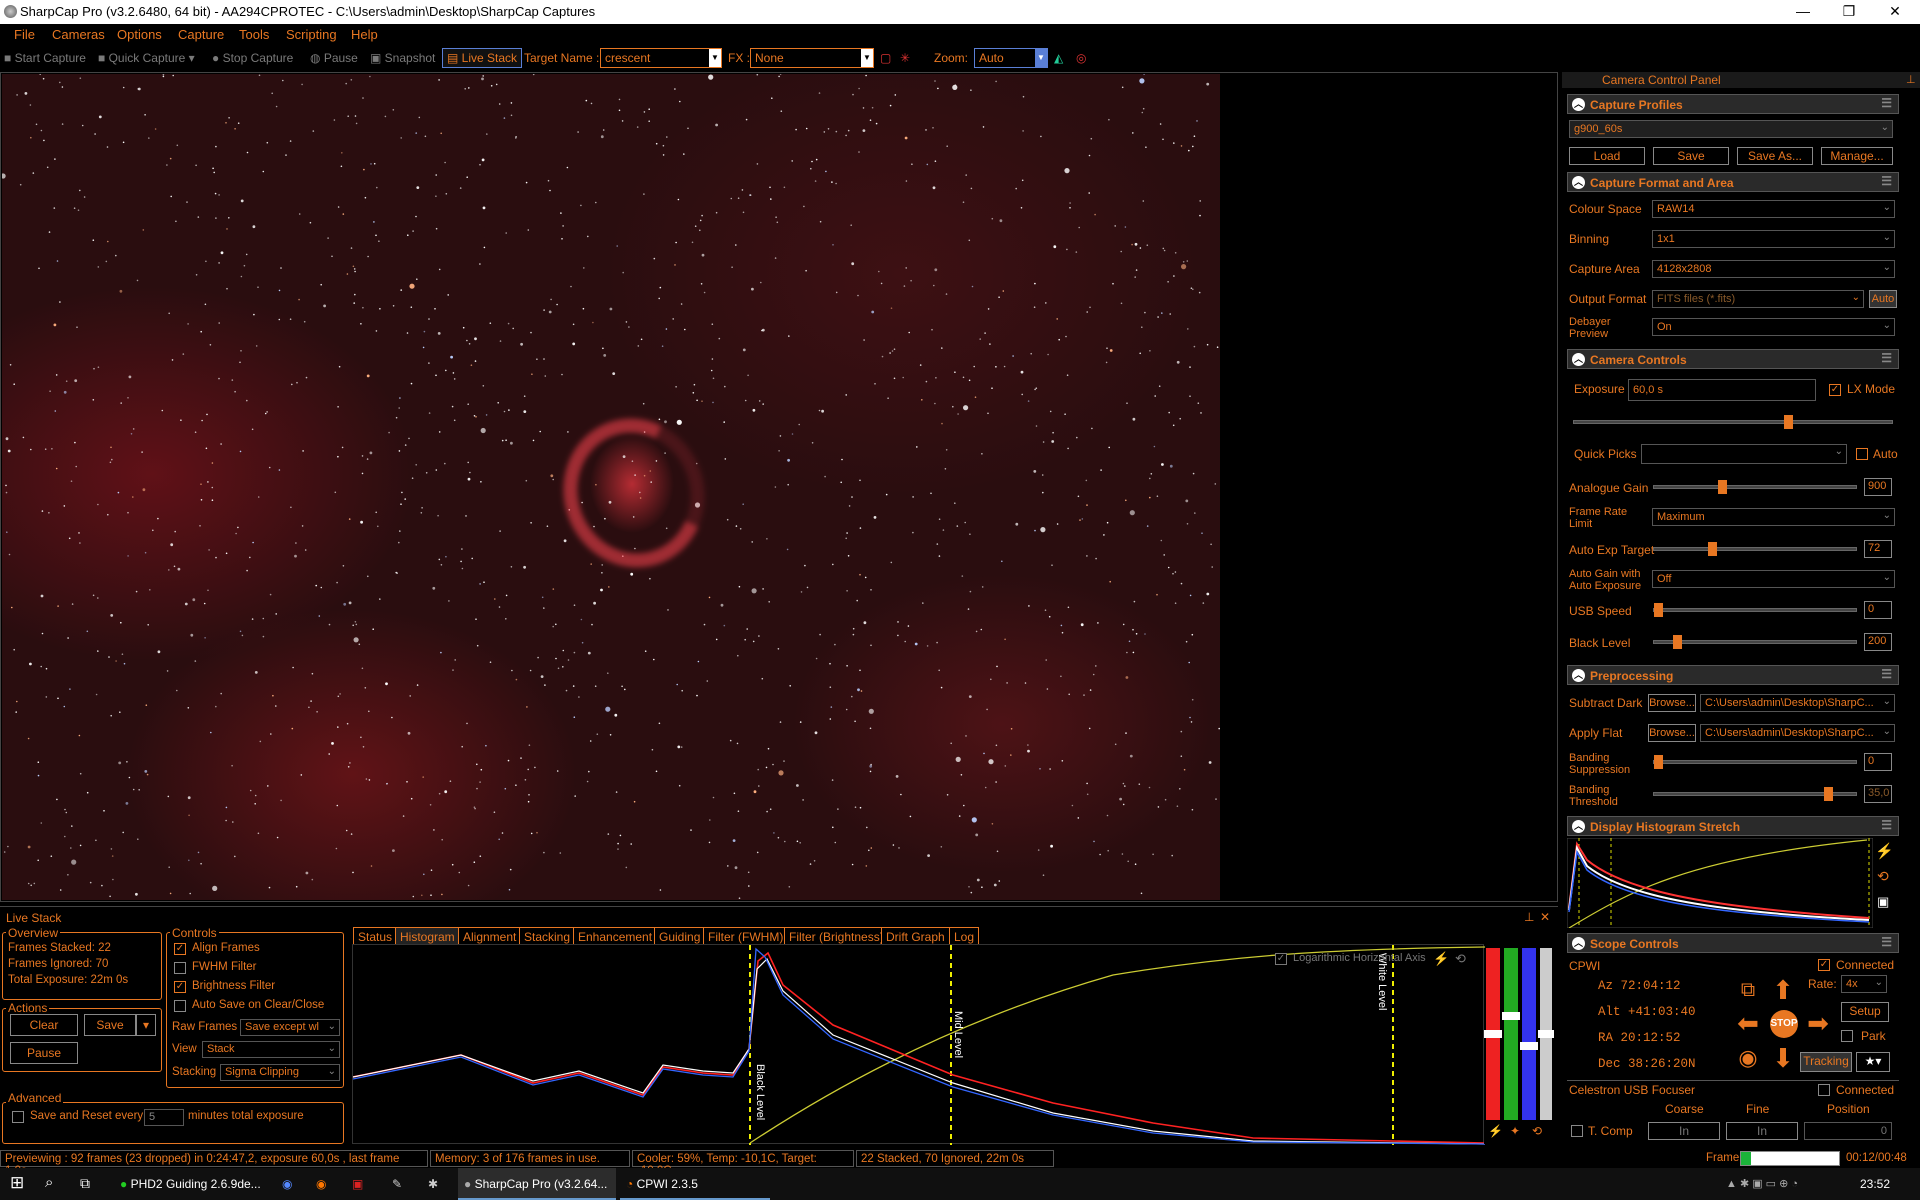 Image resolution: width=1920 pixels, height=1200 pixels. What do you see at coordinates (1873, 1062) in the screenshot?
I see `star-icon: ★▾` at bounding box center [1873, 1062].